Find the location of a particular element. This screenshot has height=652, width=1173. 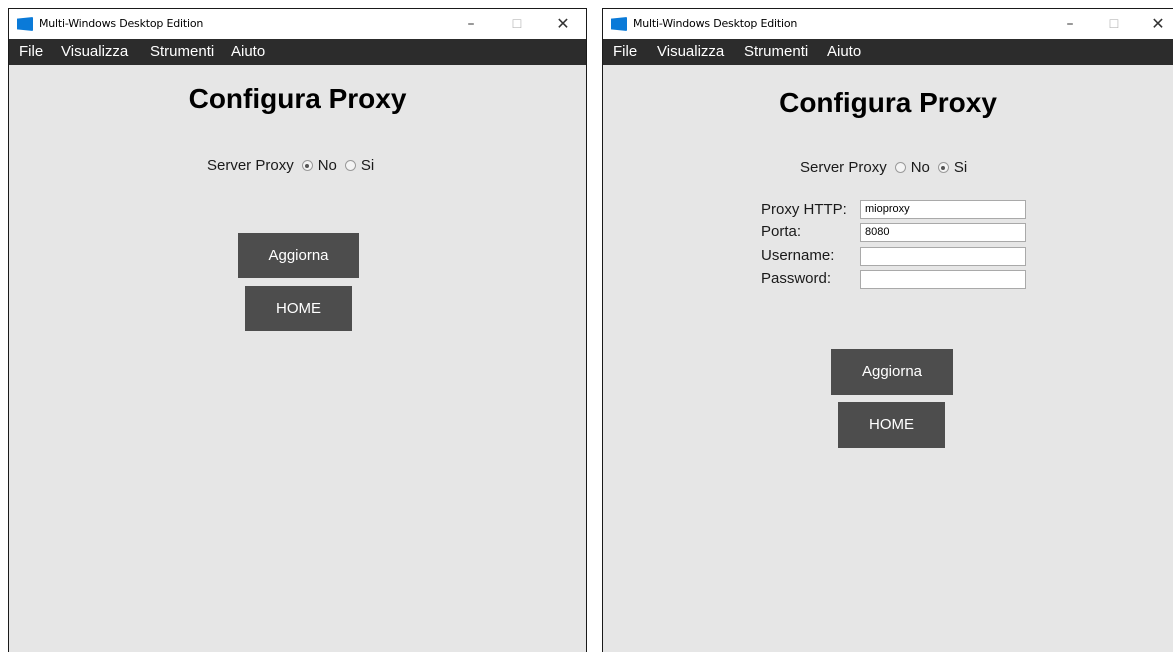

username-input is located at coordinates (943, 256).